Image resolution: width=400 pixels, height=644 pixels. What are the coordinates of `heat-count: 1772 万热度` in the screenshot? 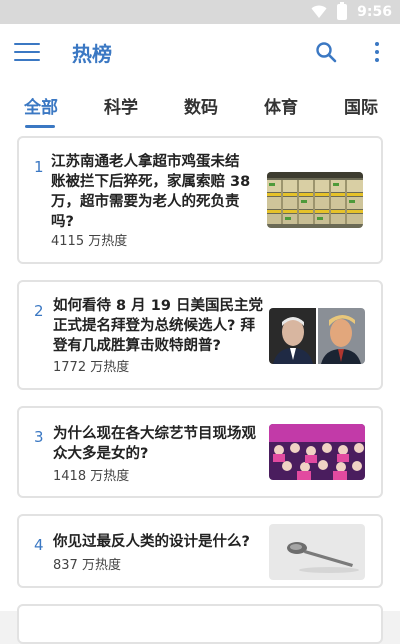 It's located at (91, 367).